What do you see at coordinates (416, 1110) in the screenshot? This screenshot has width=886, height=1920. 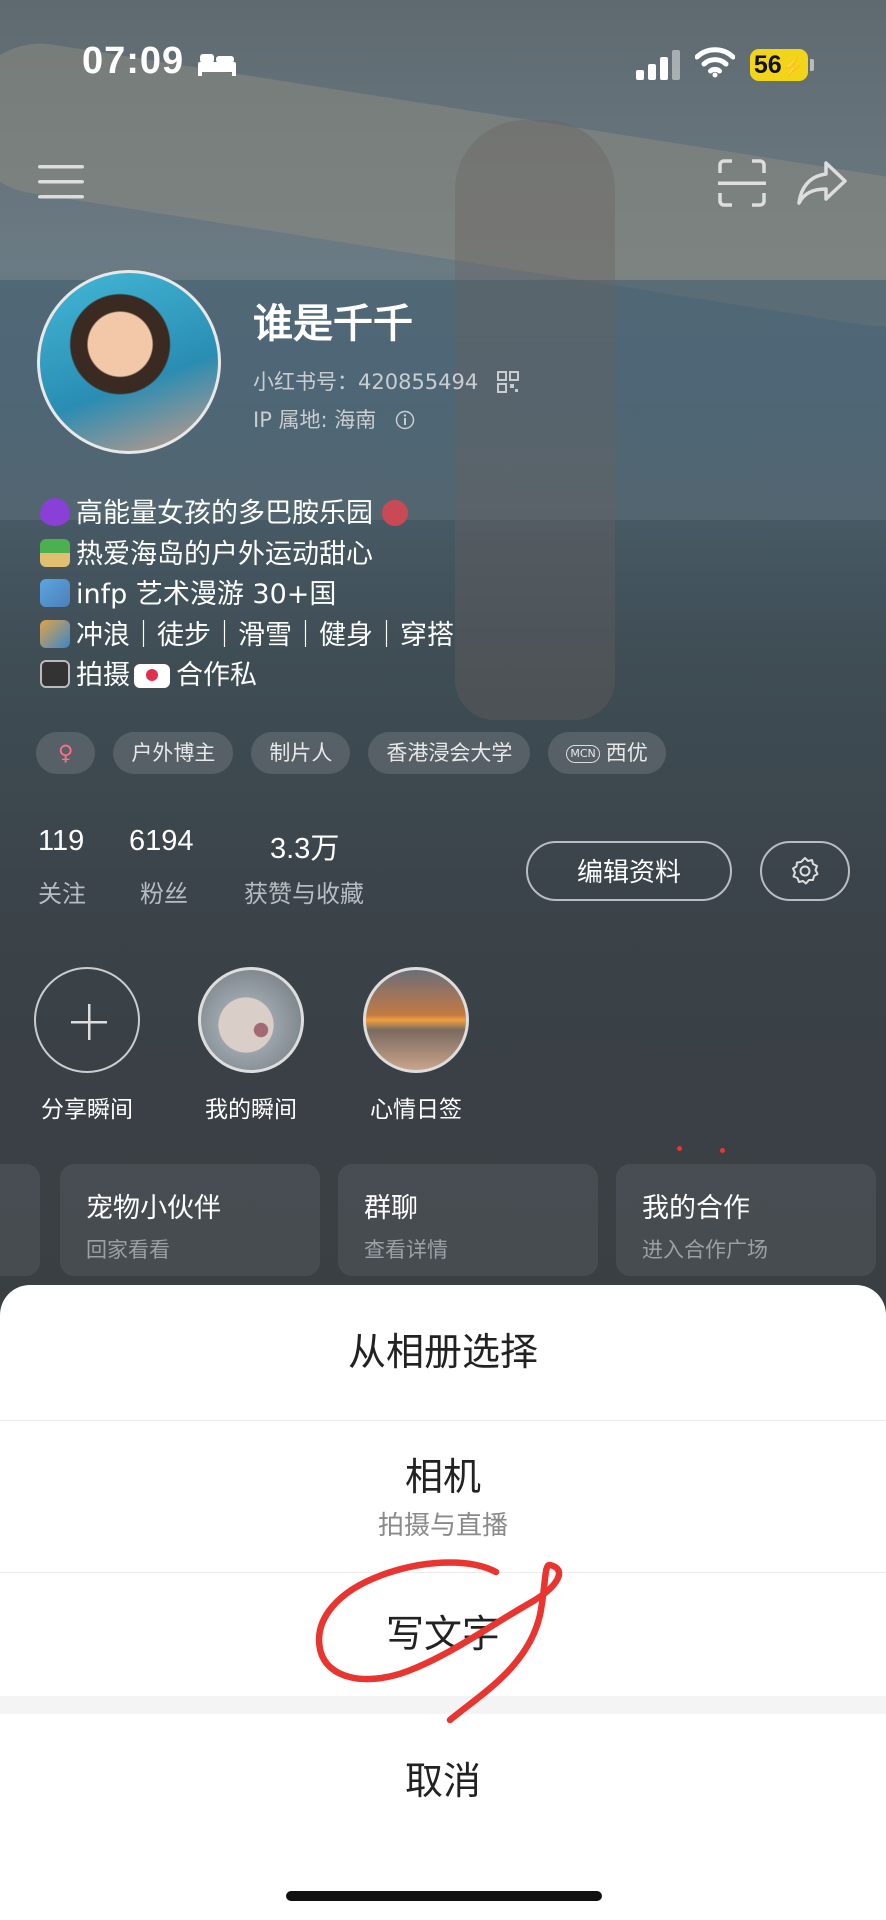 I see `mood-card-label: 心情日签` at bounding box center [416, 1110].